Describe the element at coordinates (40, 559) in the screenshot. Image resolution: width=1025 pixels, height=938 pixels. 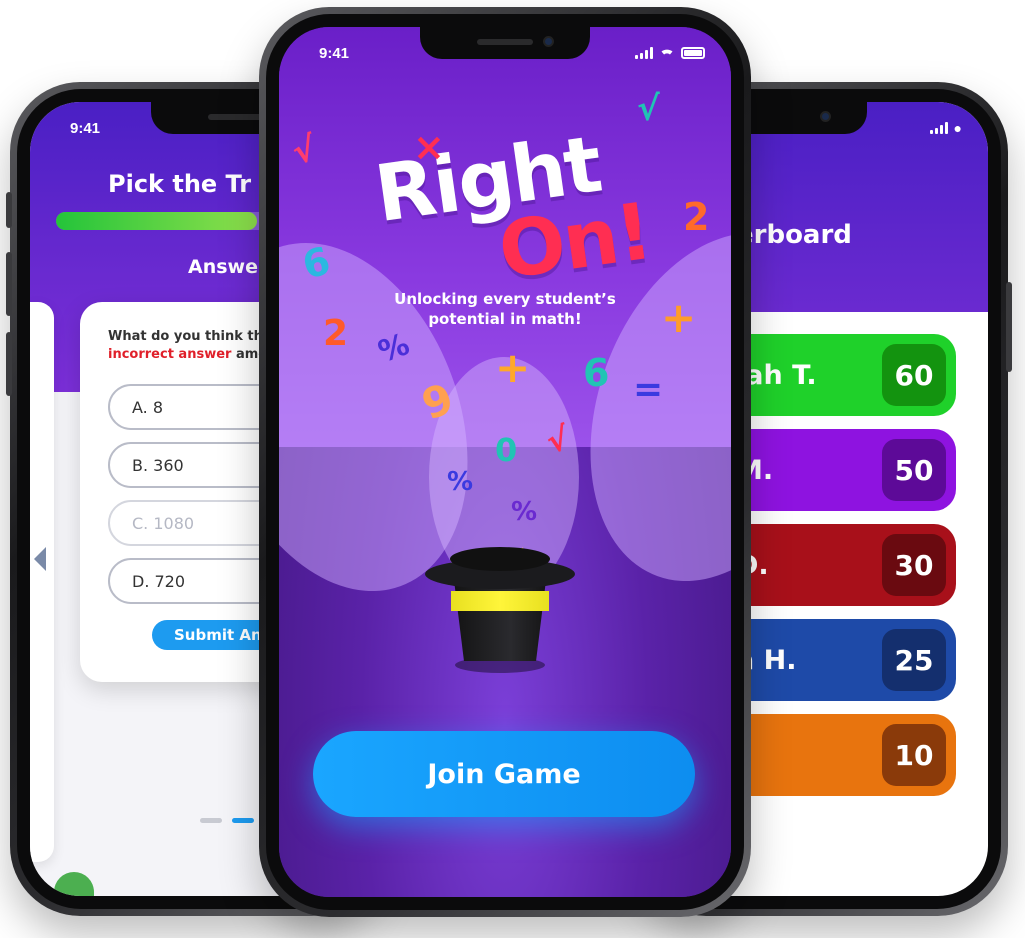
I see `previous-arrow-icon` at that location.